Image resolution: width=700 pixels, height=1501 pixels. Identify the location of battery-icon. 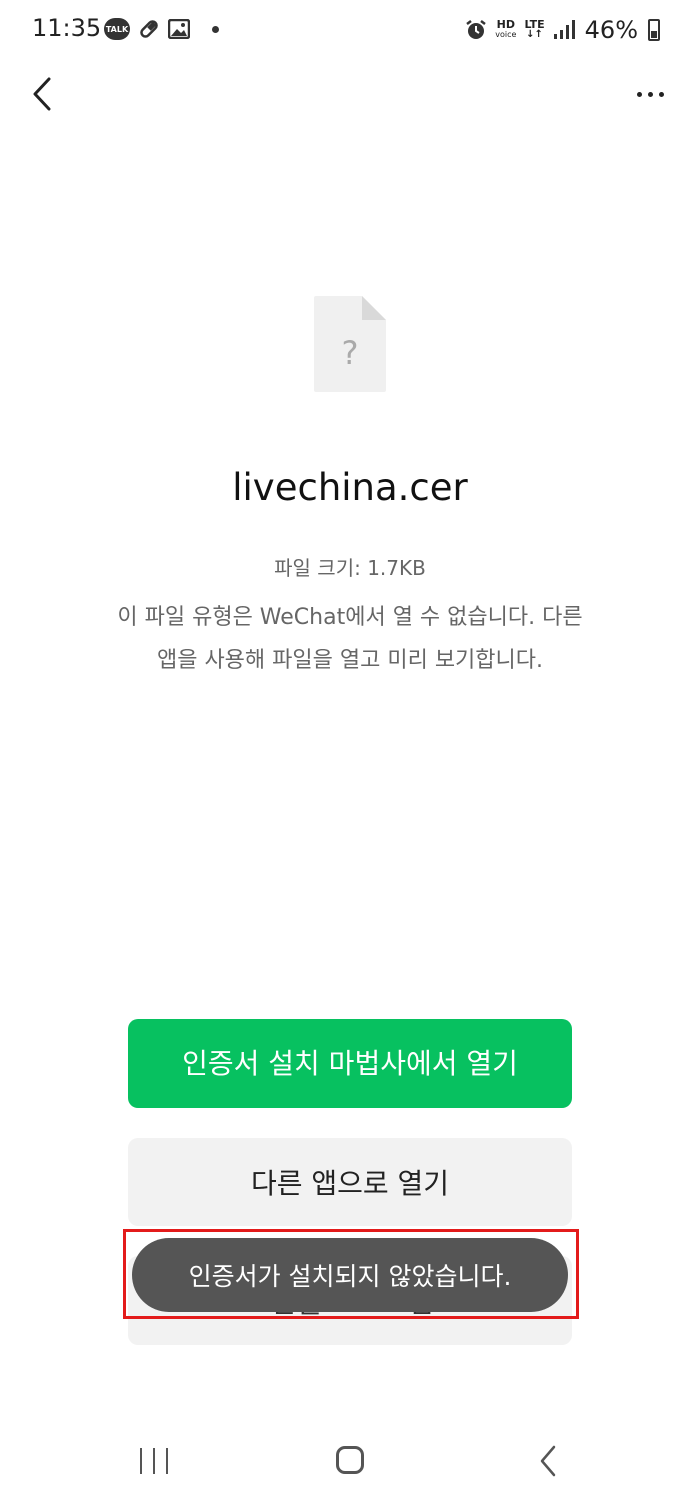
(654, 30).